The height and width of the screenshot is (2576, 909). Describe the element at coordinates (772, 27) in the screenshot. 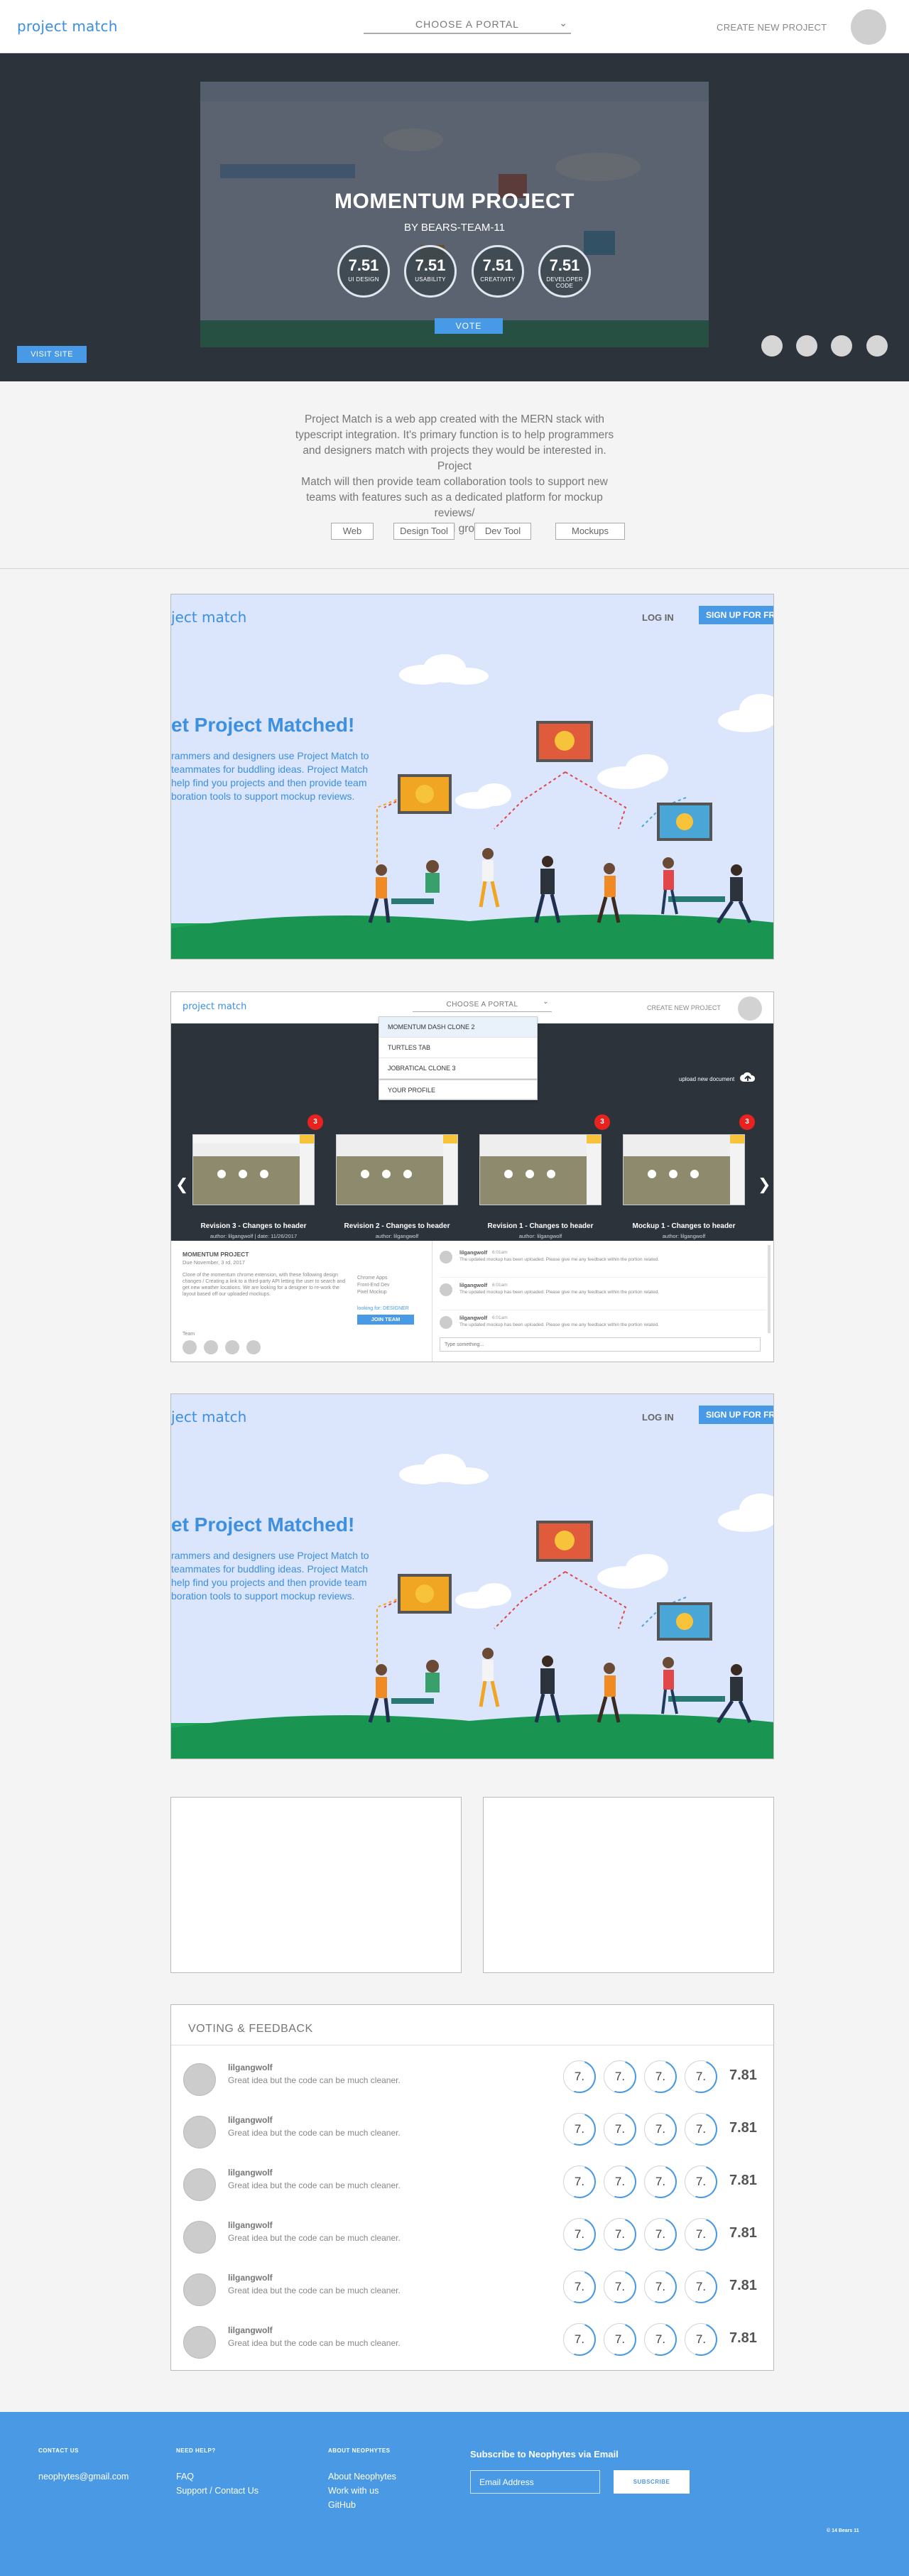

I see `create-project-link: CREATE NEW PROJECT` at that location.